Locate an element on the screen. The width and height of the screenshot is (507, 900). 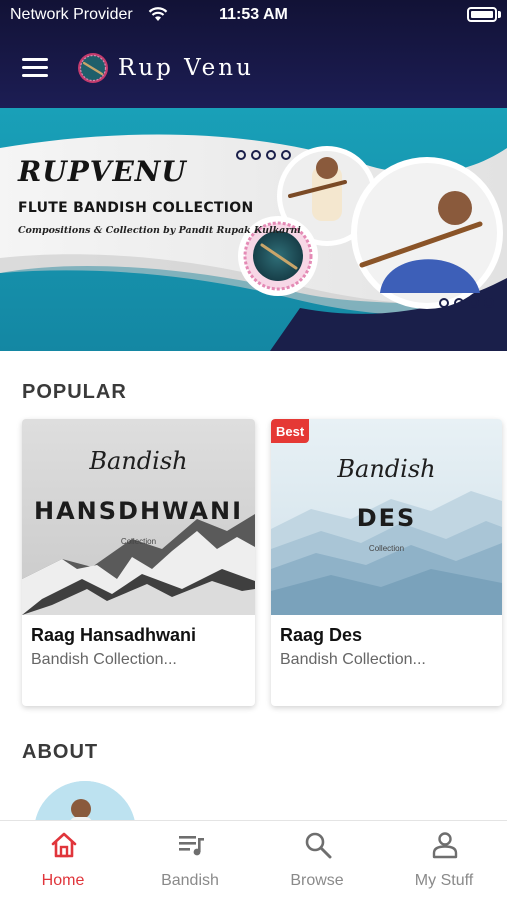
search-icon is located at coordinates (318, 845).